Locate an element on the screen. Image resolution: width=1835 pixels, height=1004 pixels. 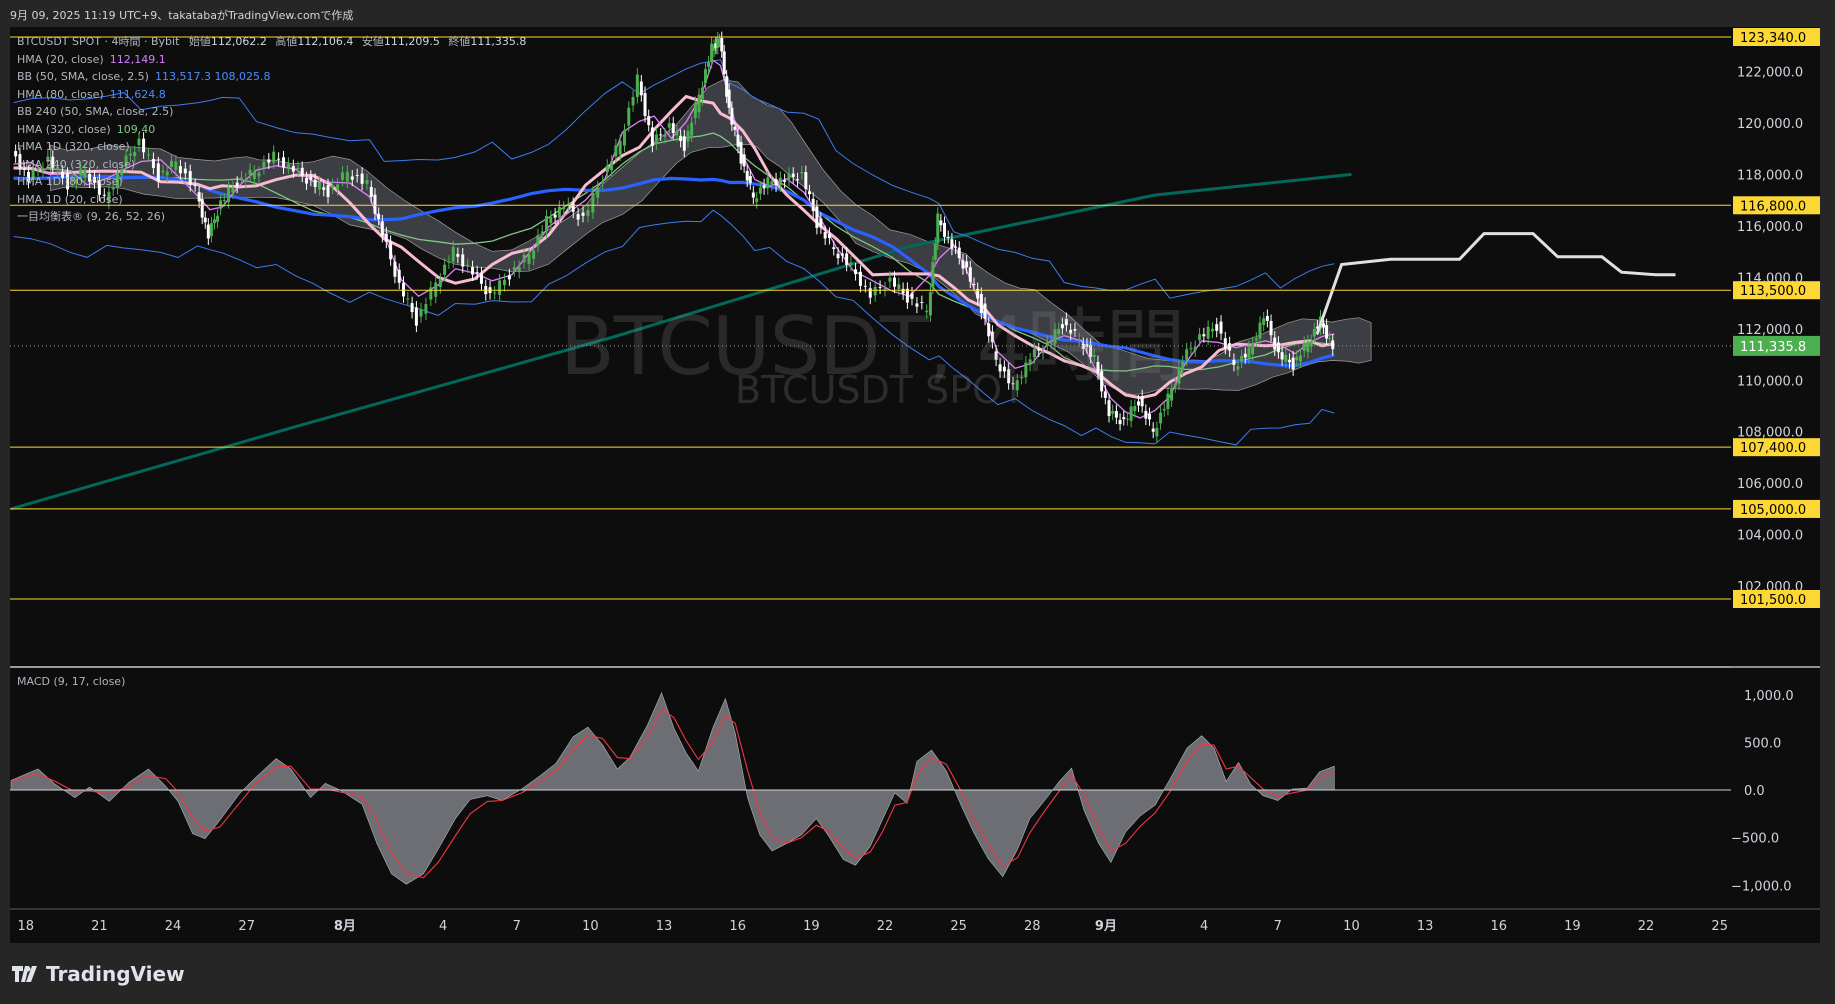
symbol-label: BTCUSDT SPOT · 4時間 · Bybit is located at coordinates (98, 41).